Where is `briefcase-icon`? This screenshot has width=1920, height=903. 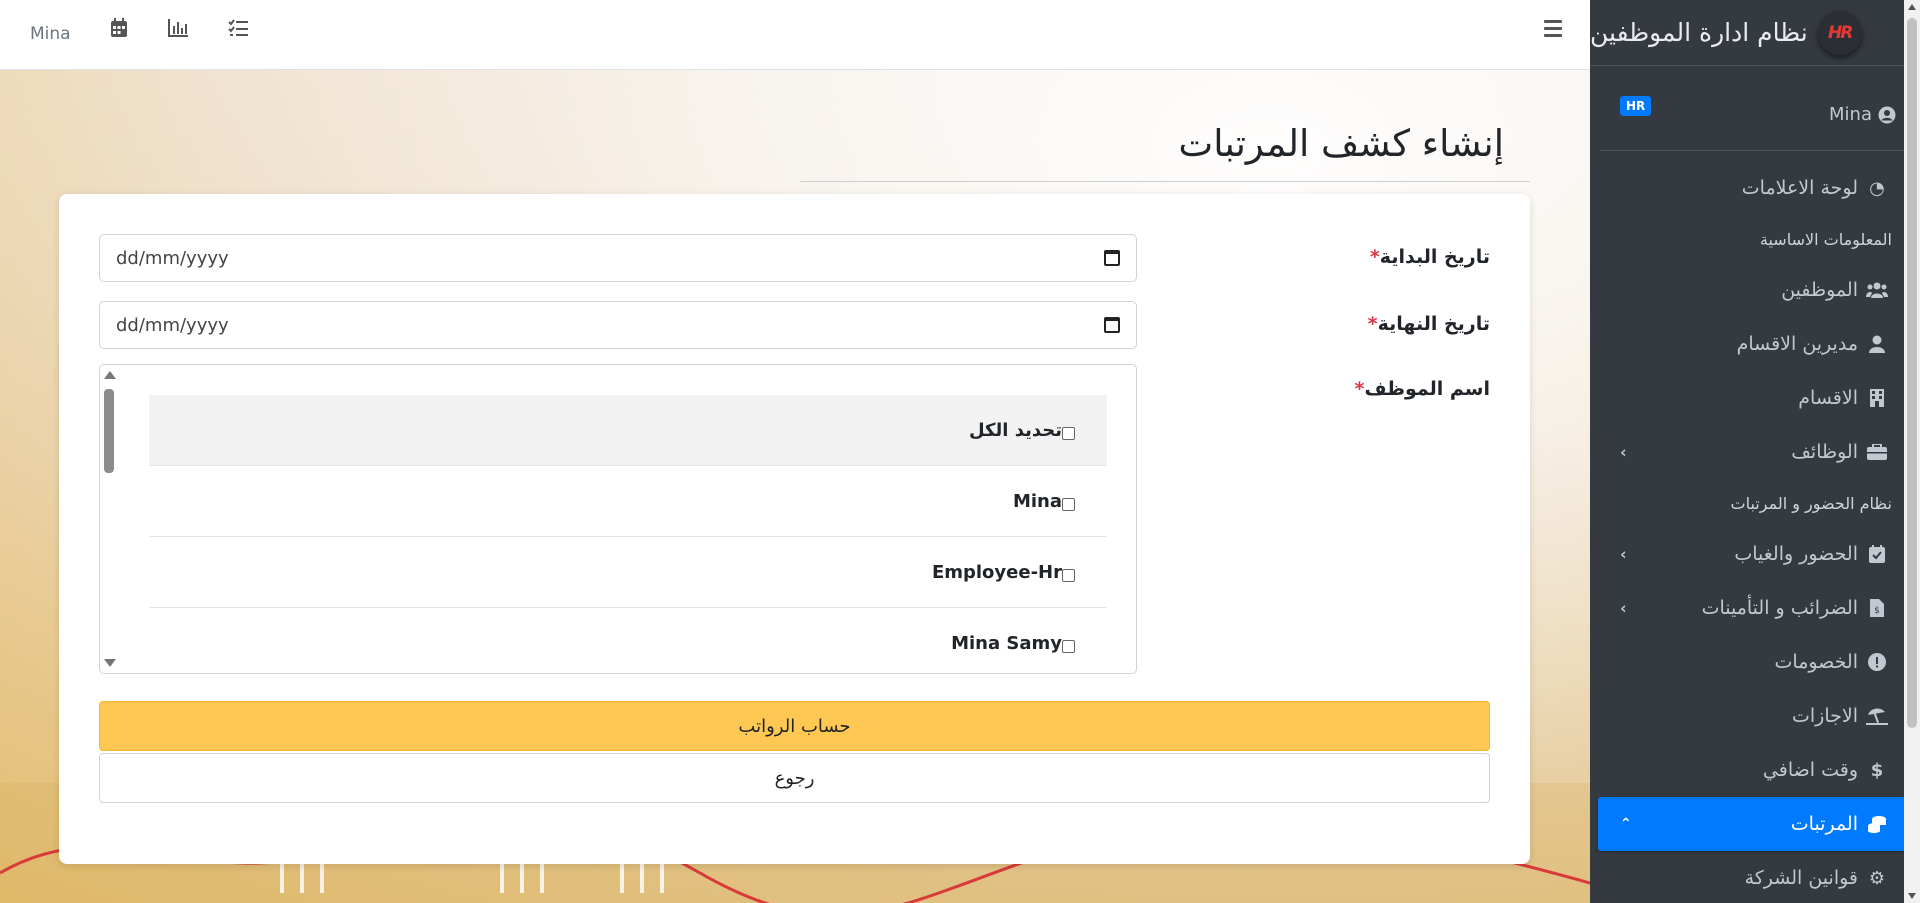
briefcase-icon is located at coordinates (1877, 452).